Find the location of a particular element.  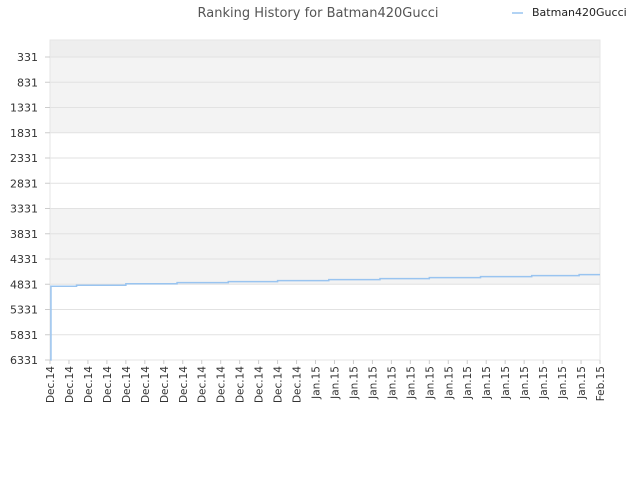

y-tick-label: 2331 is located at coordinates (24, 158).